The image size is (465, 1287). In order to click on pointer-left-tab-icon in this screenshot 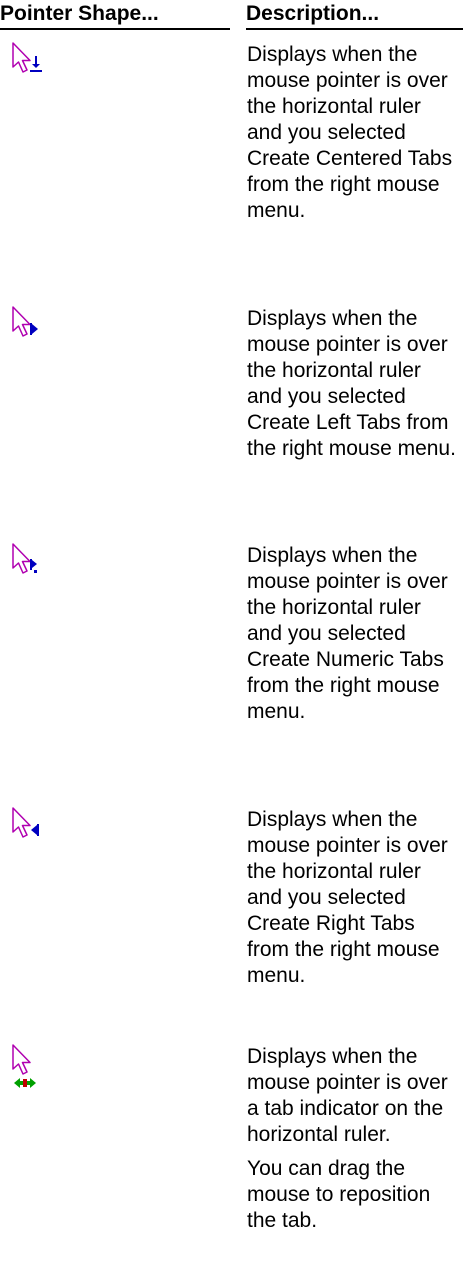, I will do `click(25, 321)`.